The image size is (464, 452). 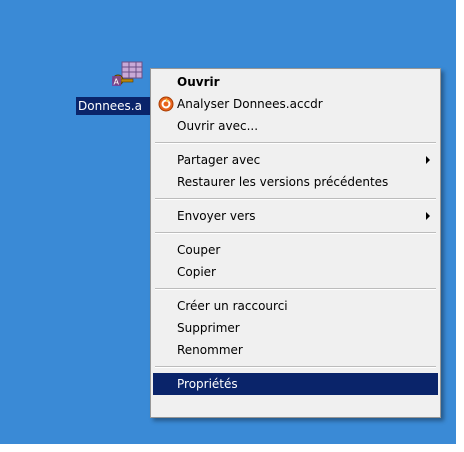 I want to click on menu-item-copier: Copier, so click(x=295, y=272).